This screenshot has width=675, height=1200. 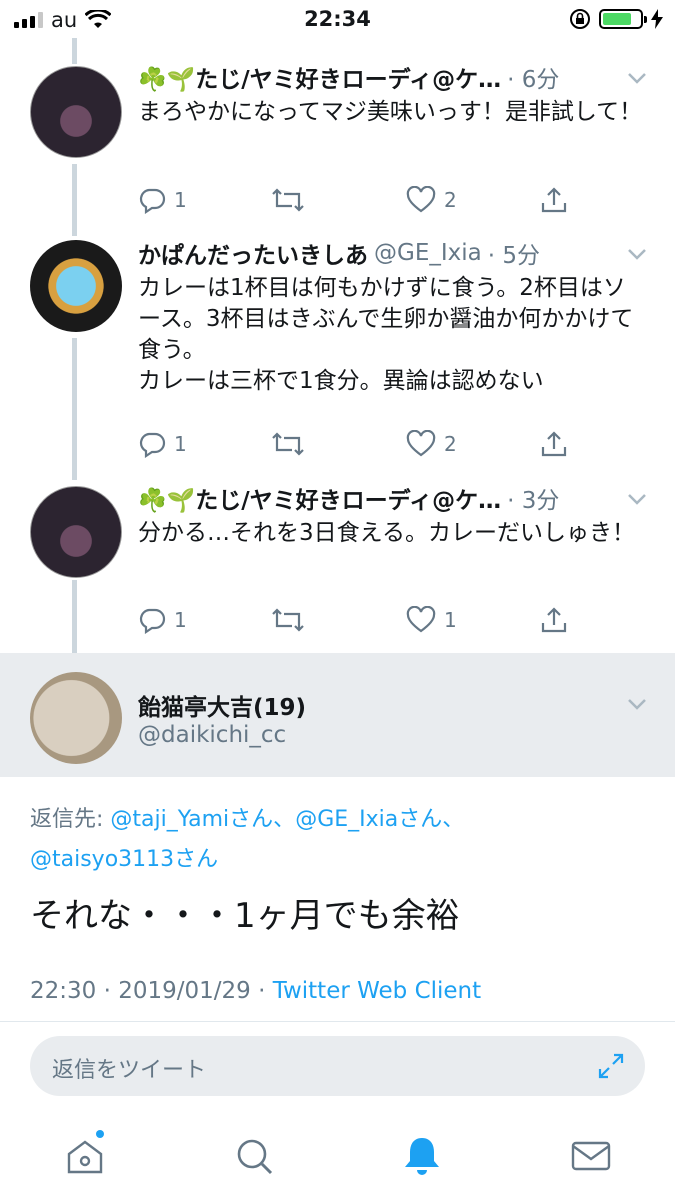 What do you see at coordinates (386, 533) in the screenshot?
I see `tweet-text: 分かる…それを3日食える。カレーだいしゅき！` at bounding box center [386, 533].